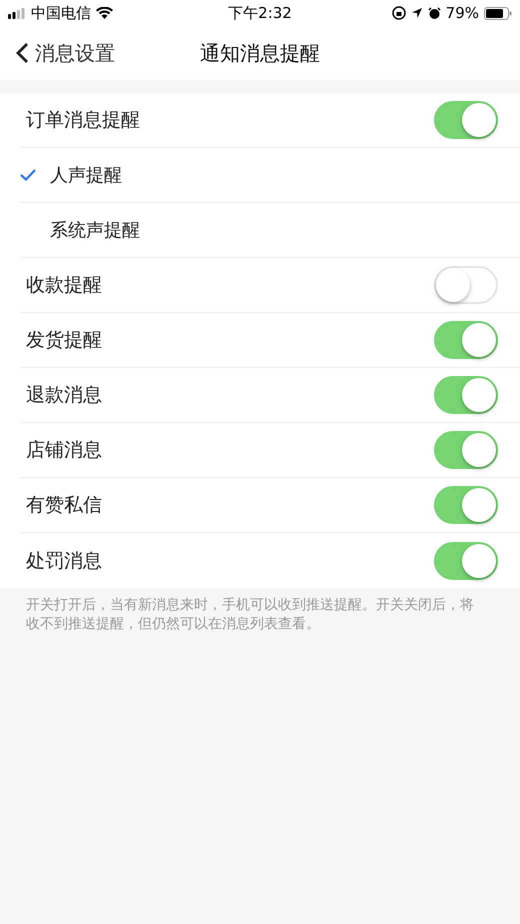  What do you see at coordinates (250, 615) in the screenshot?
I see `footnote-text: 开关打开后，当有新消息来时，手机可以收到推送提醒。开关关闭后，将收不到推送提醒，但仍然可以在消息列表查看。` at bounding box center [250, 615].